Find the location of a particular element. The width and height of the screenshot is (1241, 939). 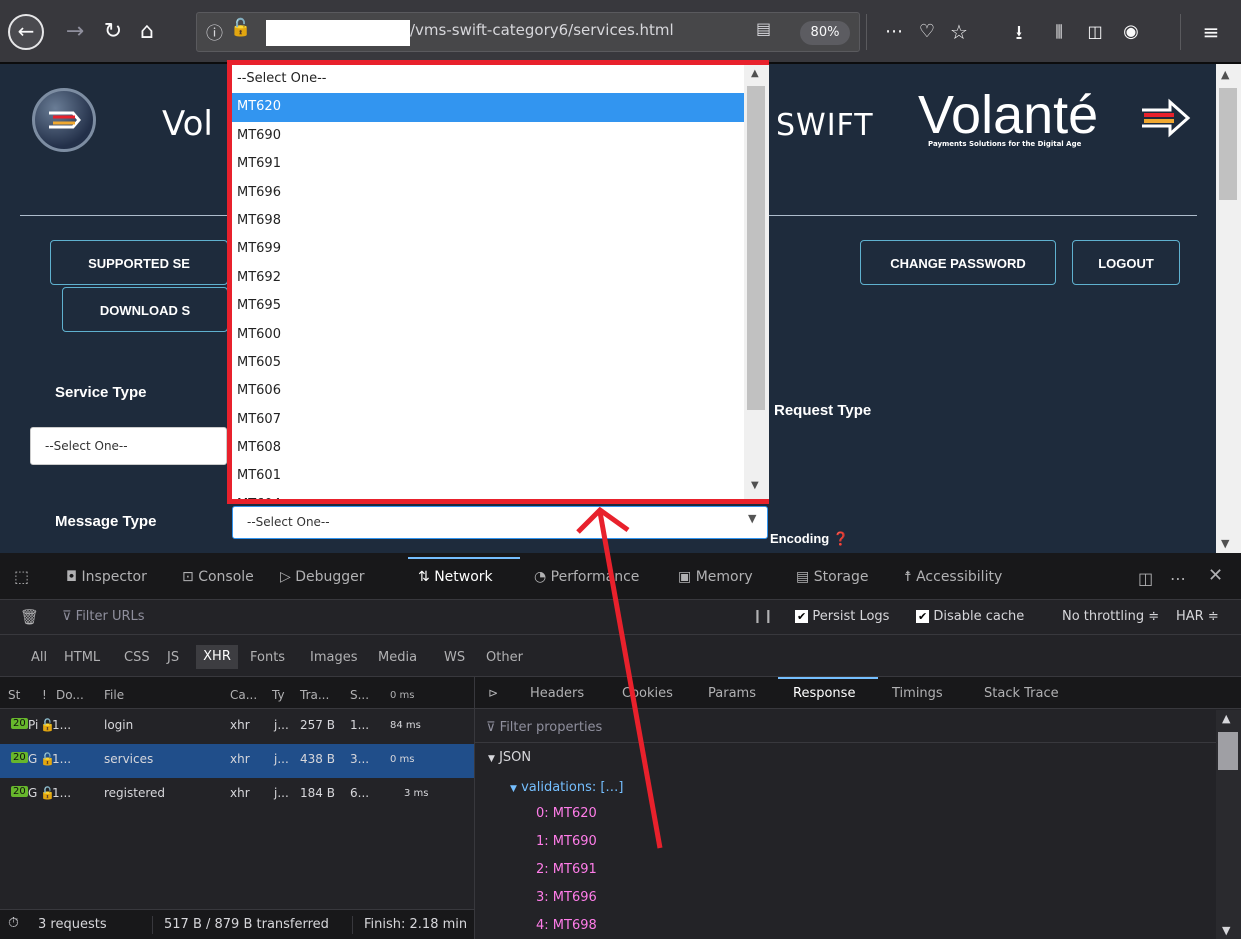

annotation-arrow is located at coordinates (619, 677).